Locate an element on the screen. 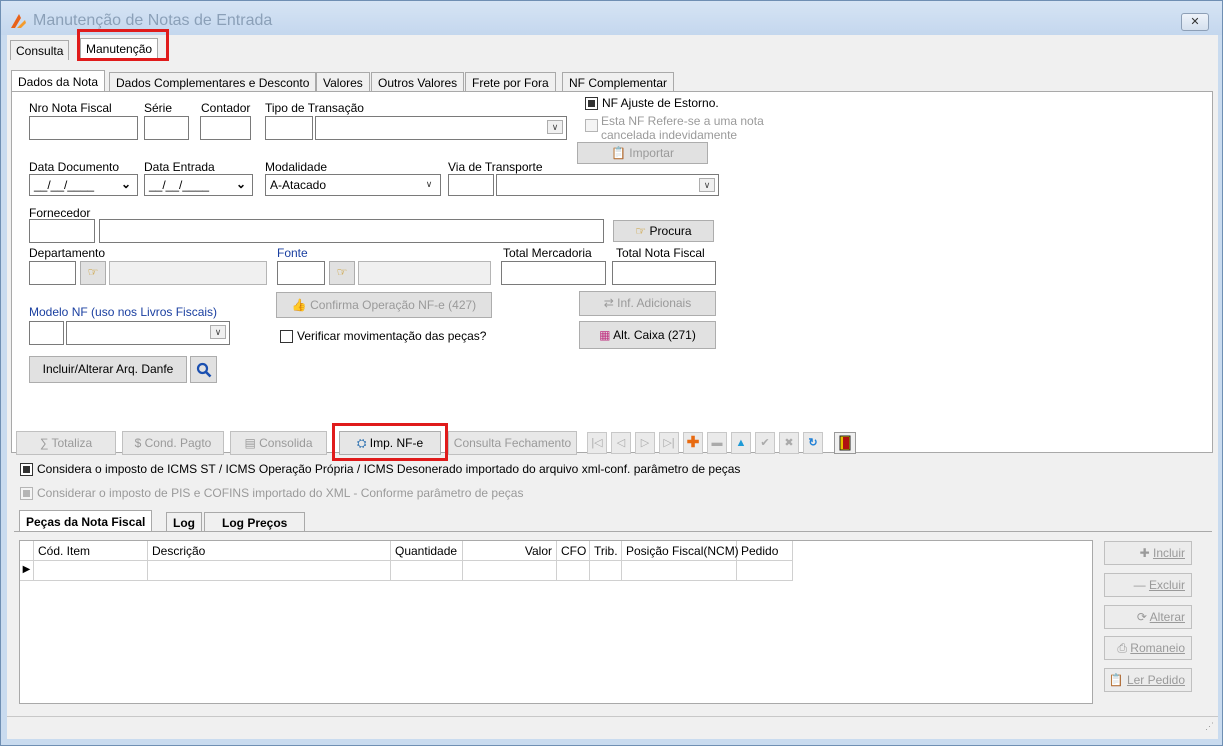 The height and width of the screenshot is (746, 1223). fonte-label: Fonte is located at coordinates (292, 253).